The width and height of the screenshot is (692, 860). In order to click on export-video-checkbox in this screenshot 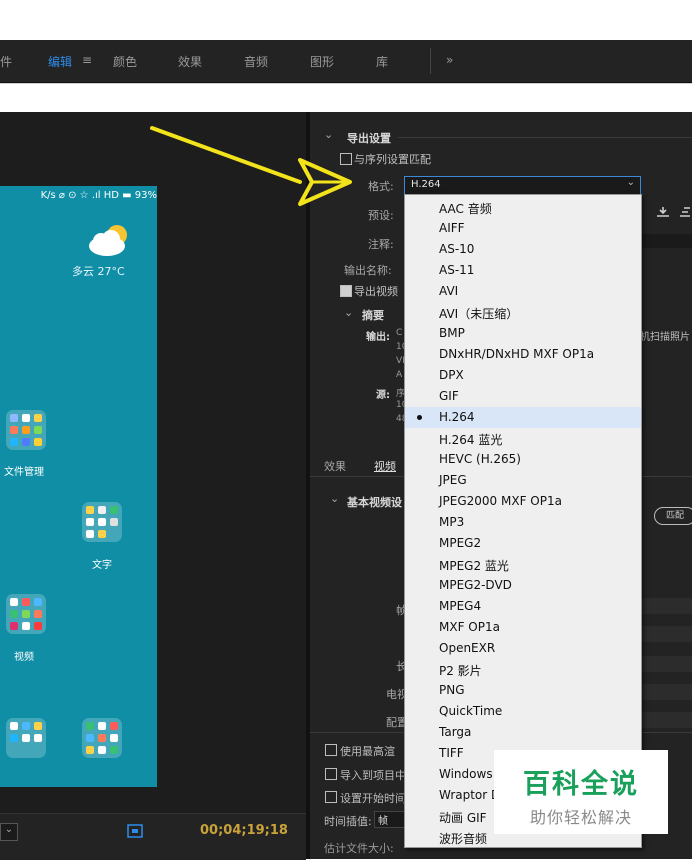, I will do `click(346, 291)`.